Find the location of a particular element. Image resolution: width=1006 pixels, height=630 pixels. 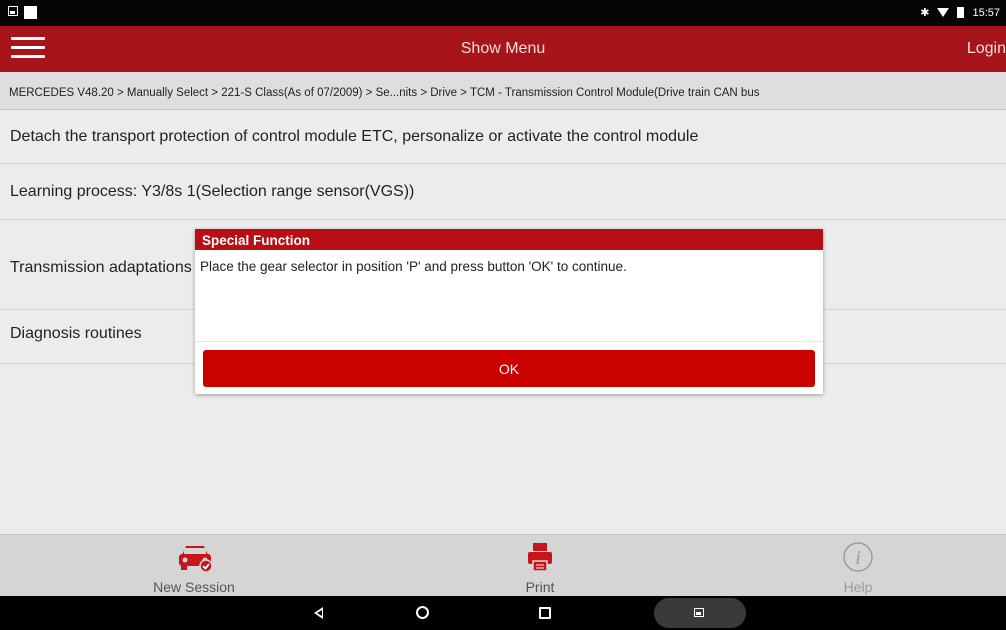

svg-text: i is located at coordinates (858, 558).